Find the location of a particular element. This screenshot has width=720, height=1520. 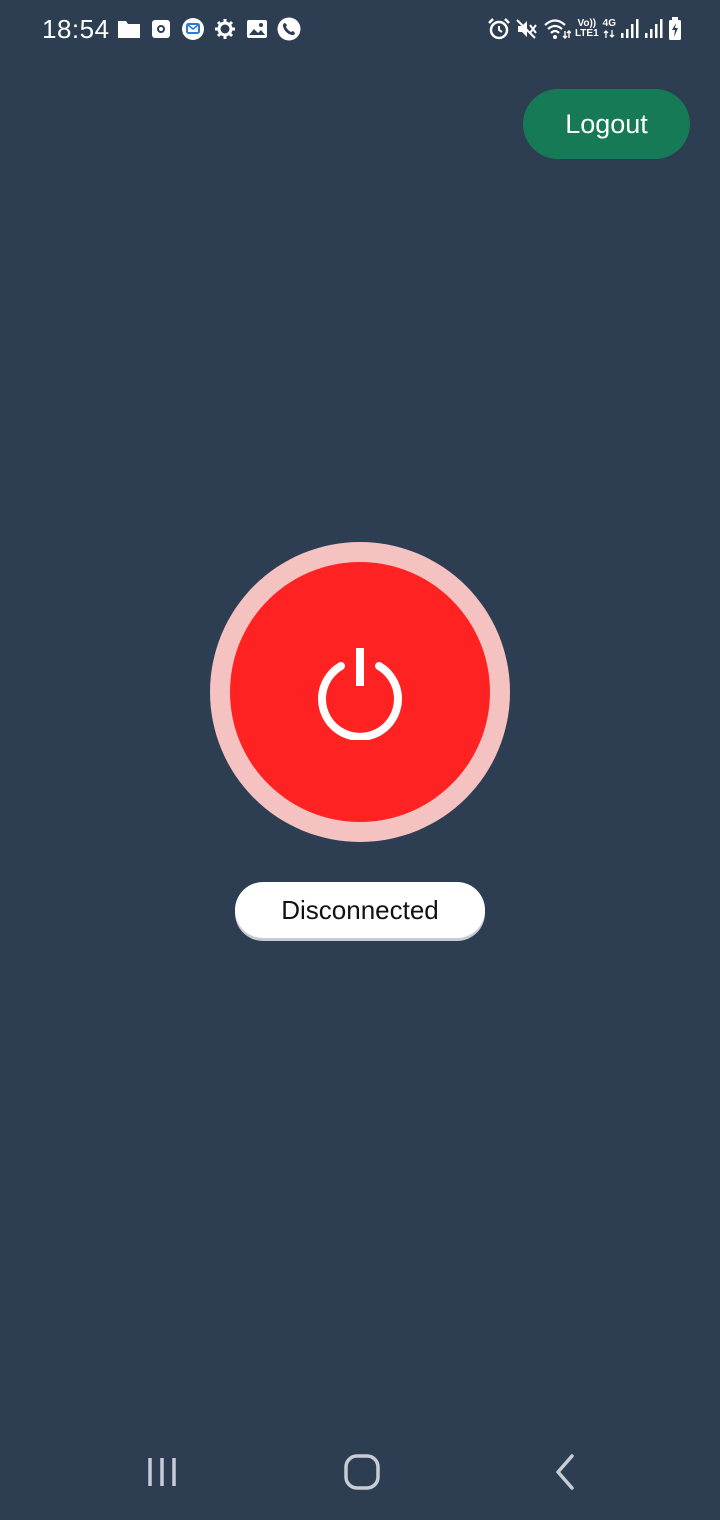

recents-button is located at coordinates (162, 1474).